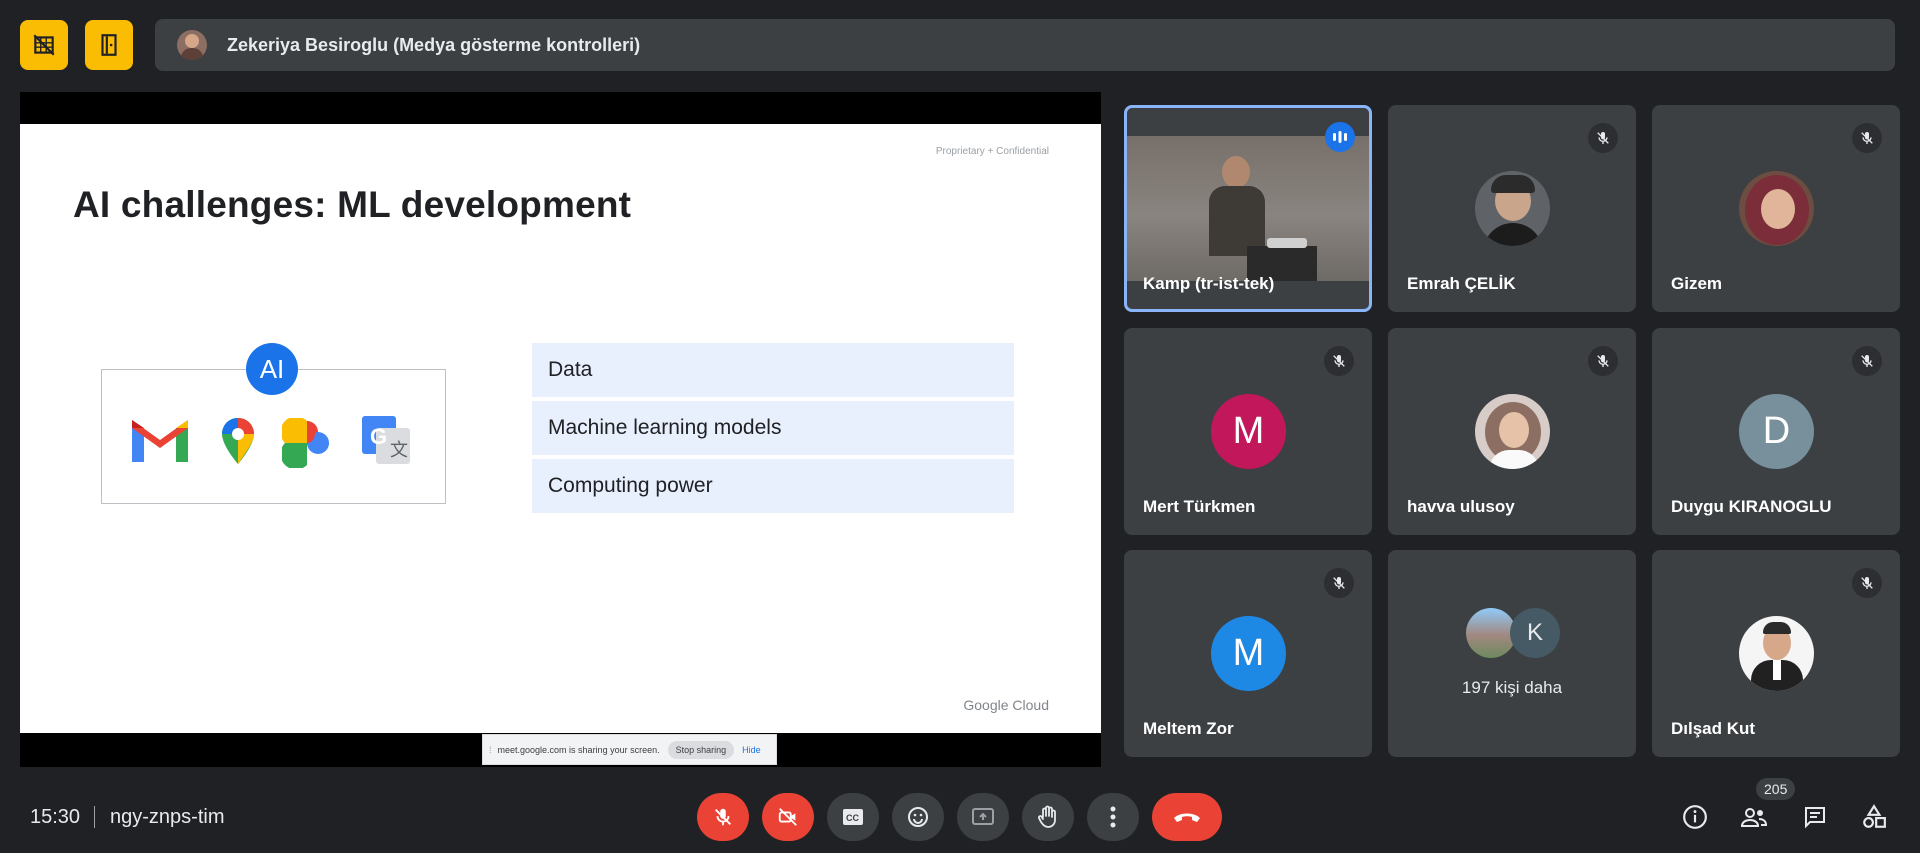  What do you see at coordinates (167, 817) in the screenshot?
I see `meeting-code: ngy-znps-tim` at bounding box center [167, 817].